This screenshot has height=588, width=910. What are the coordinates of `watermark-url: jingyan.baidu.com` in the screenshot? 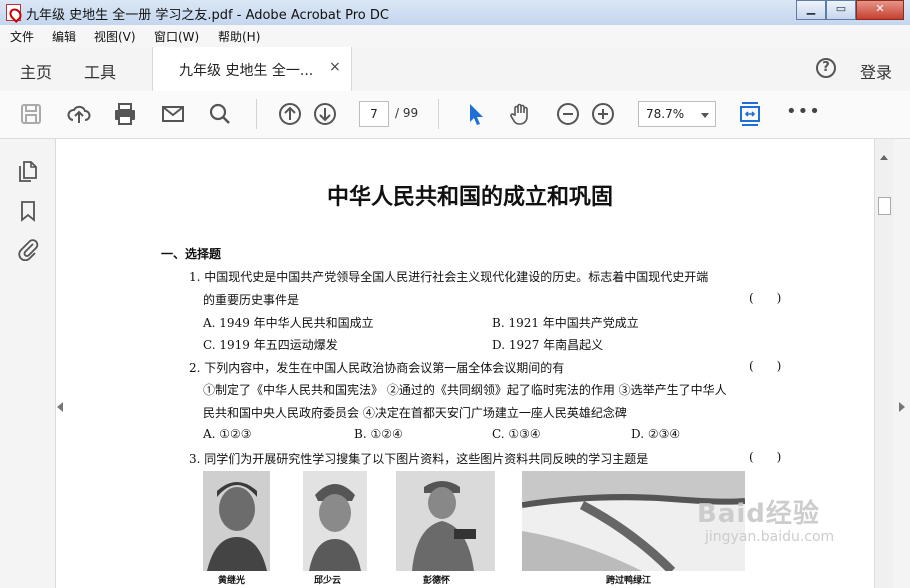 It's located at (770, 537).